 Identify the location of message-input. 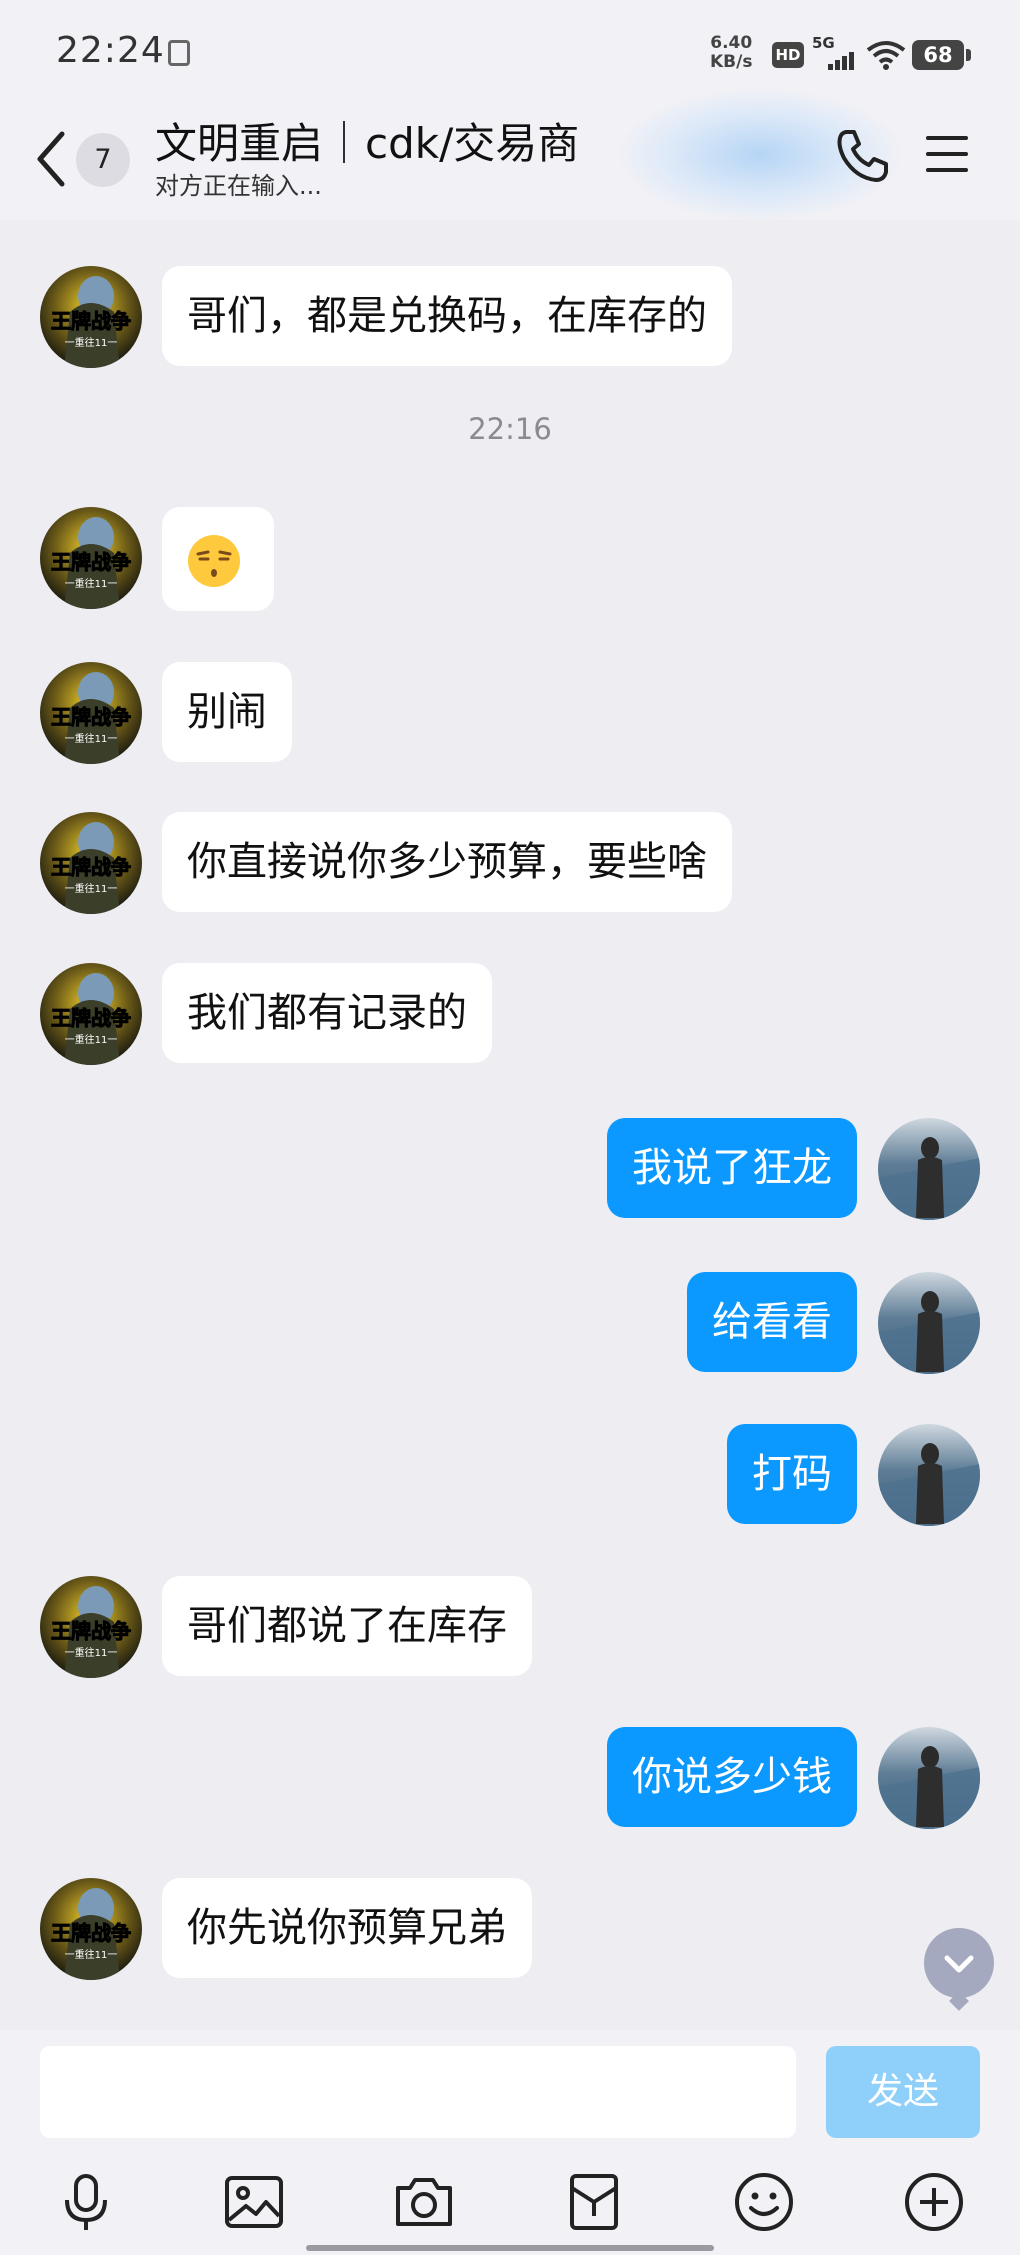
(418, 2092).